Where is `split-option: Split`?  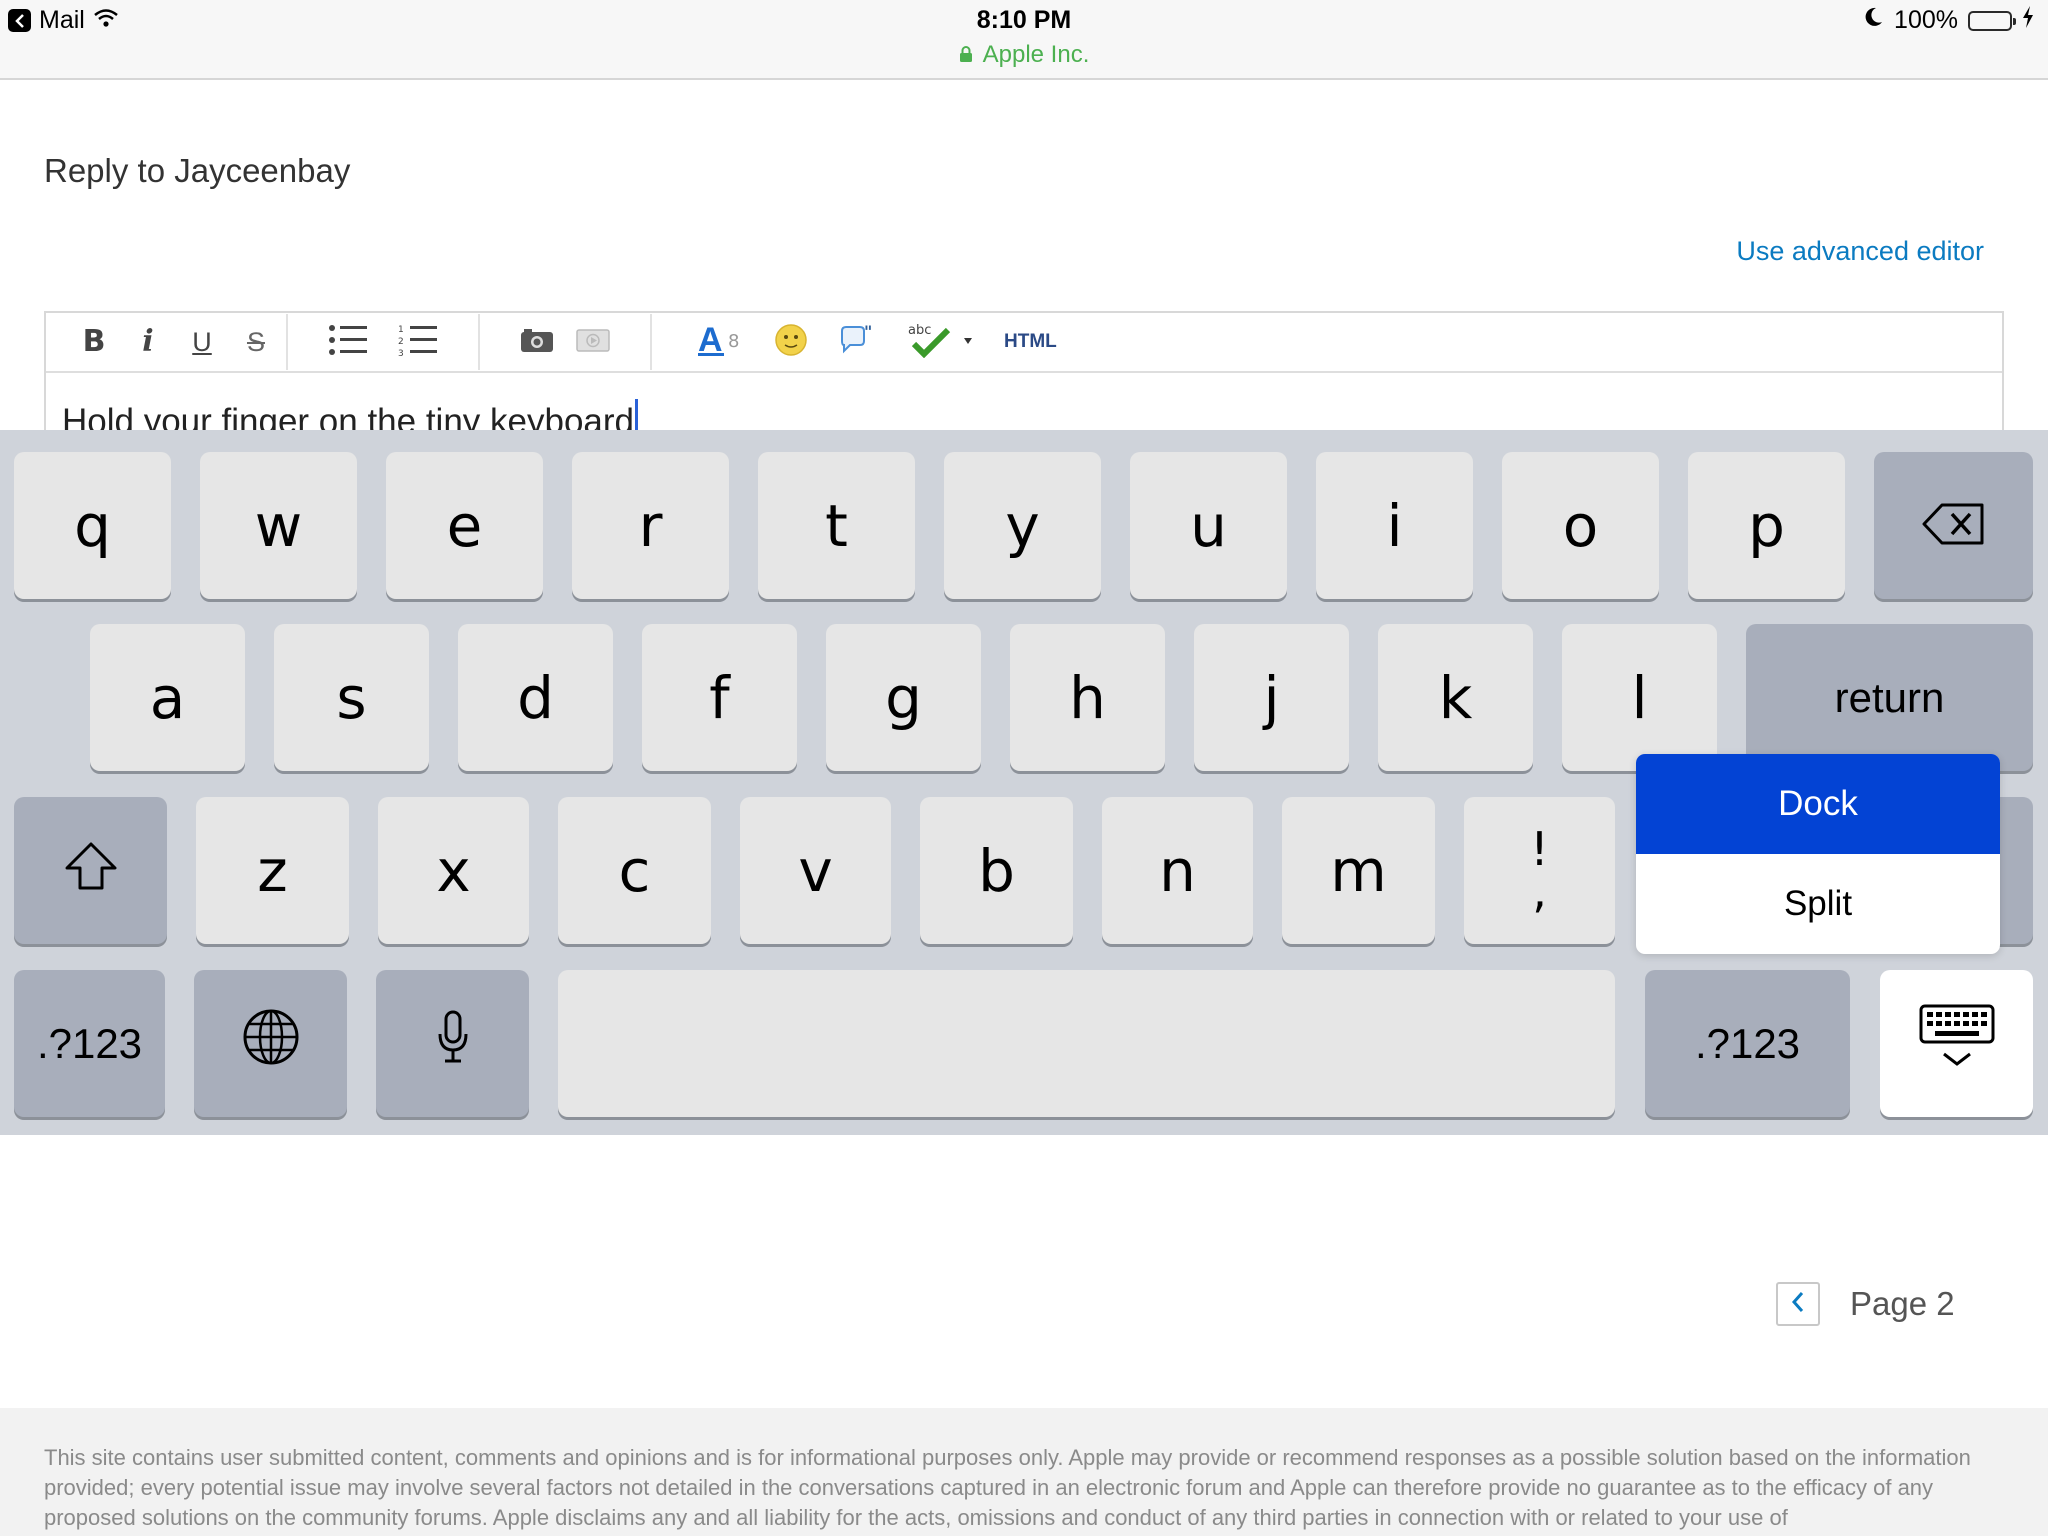 split-option: Split is located at coordinates (1818, 904).